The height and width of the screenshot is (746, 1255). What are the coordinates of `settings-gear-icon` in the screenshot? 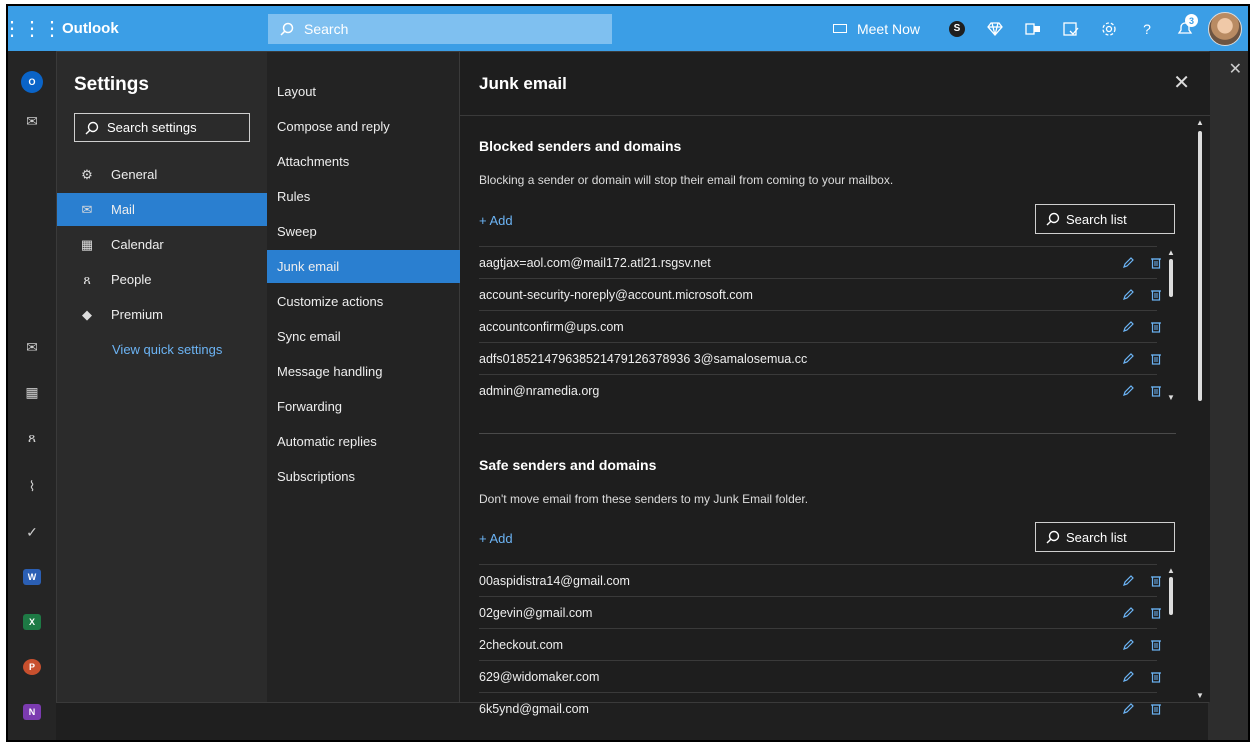 It's located at (1109, 28).